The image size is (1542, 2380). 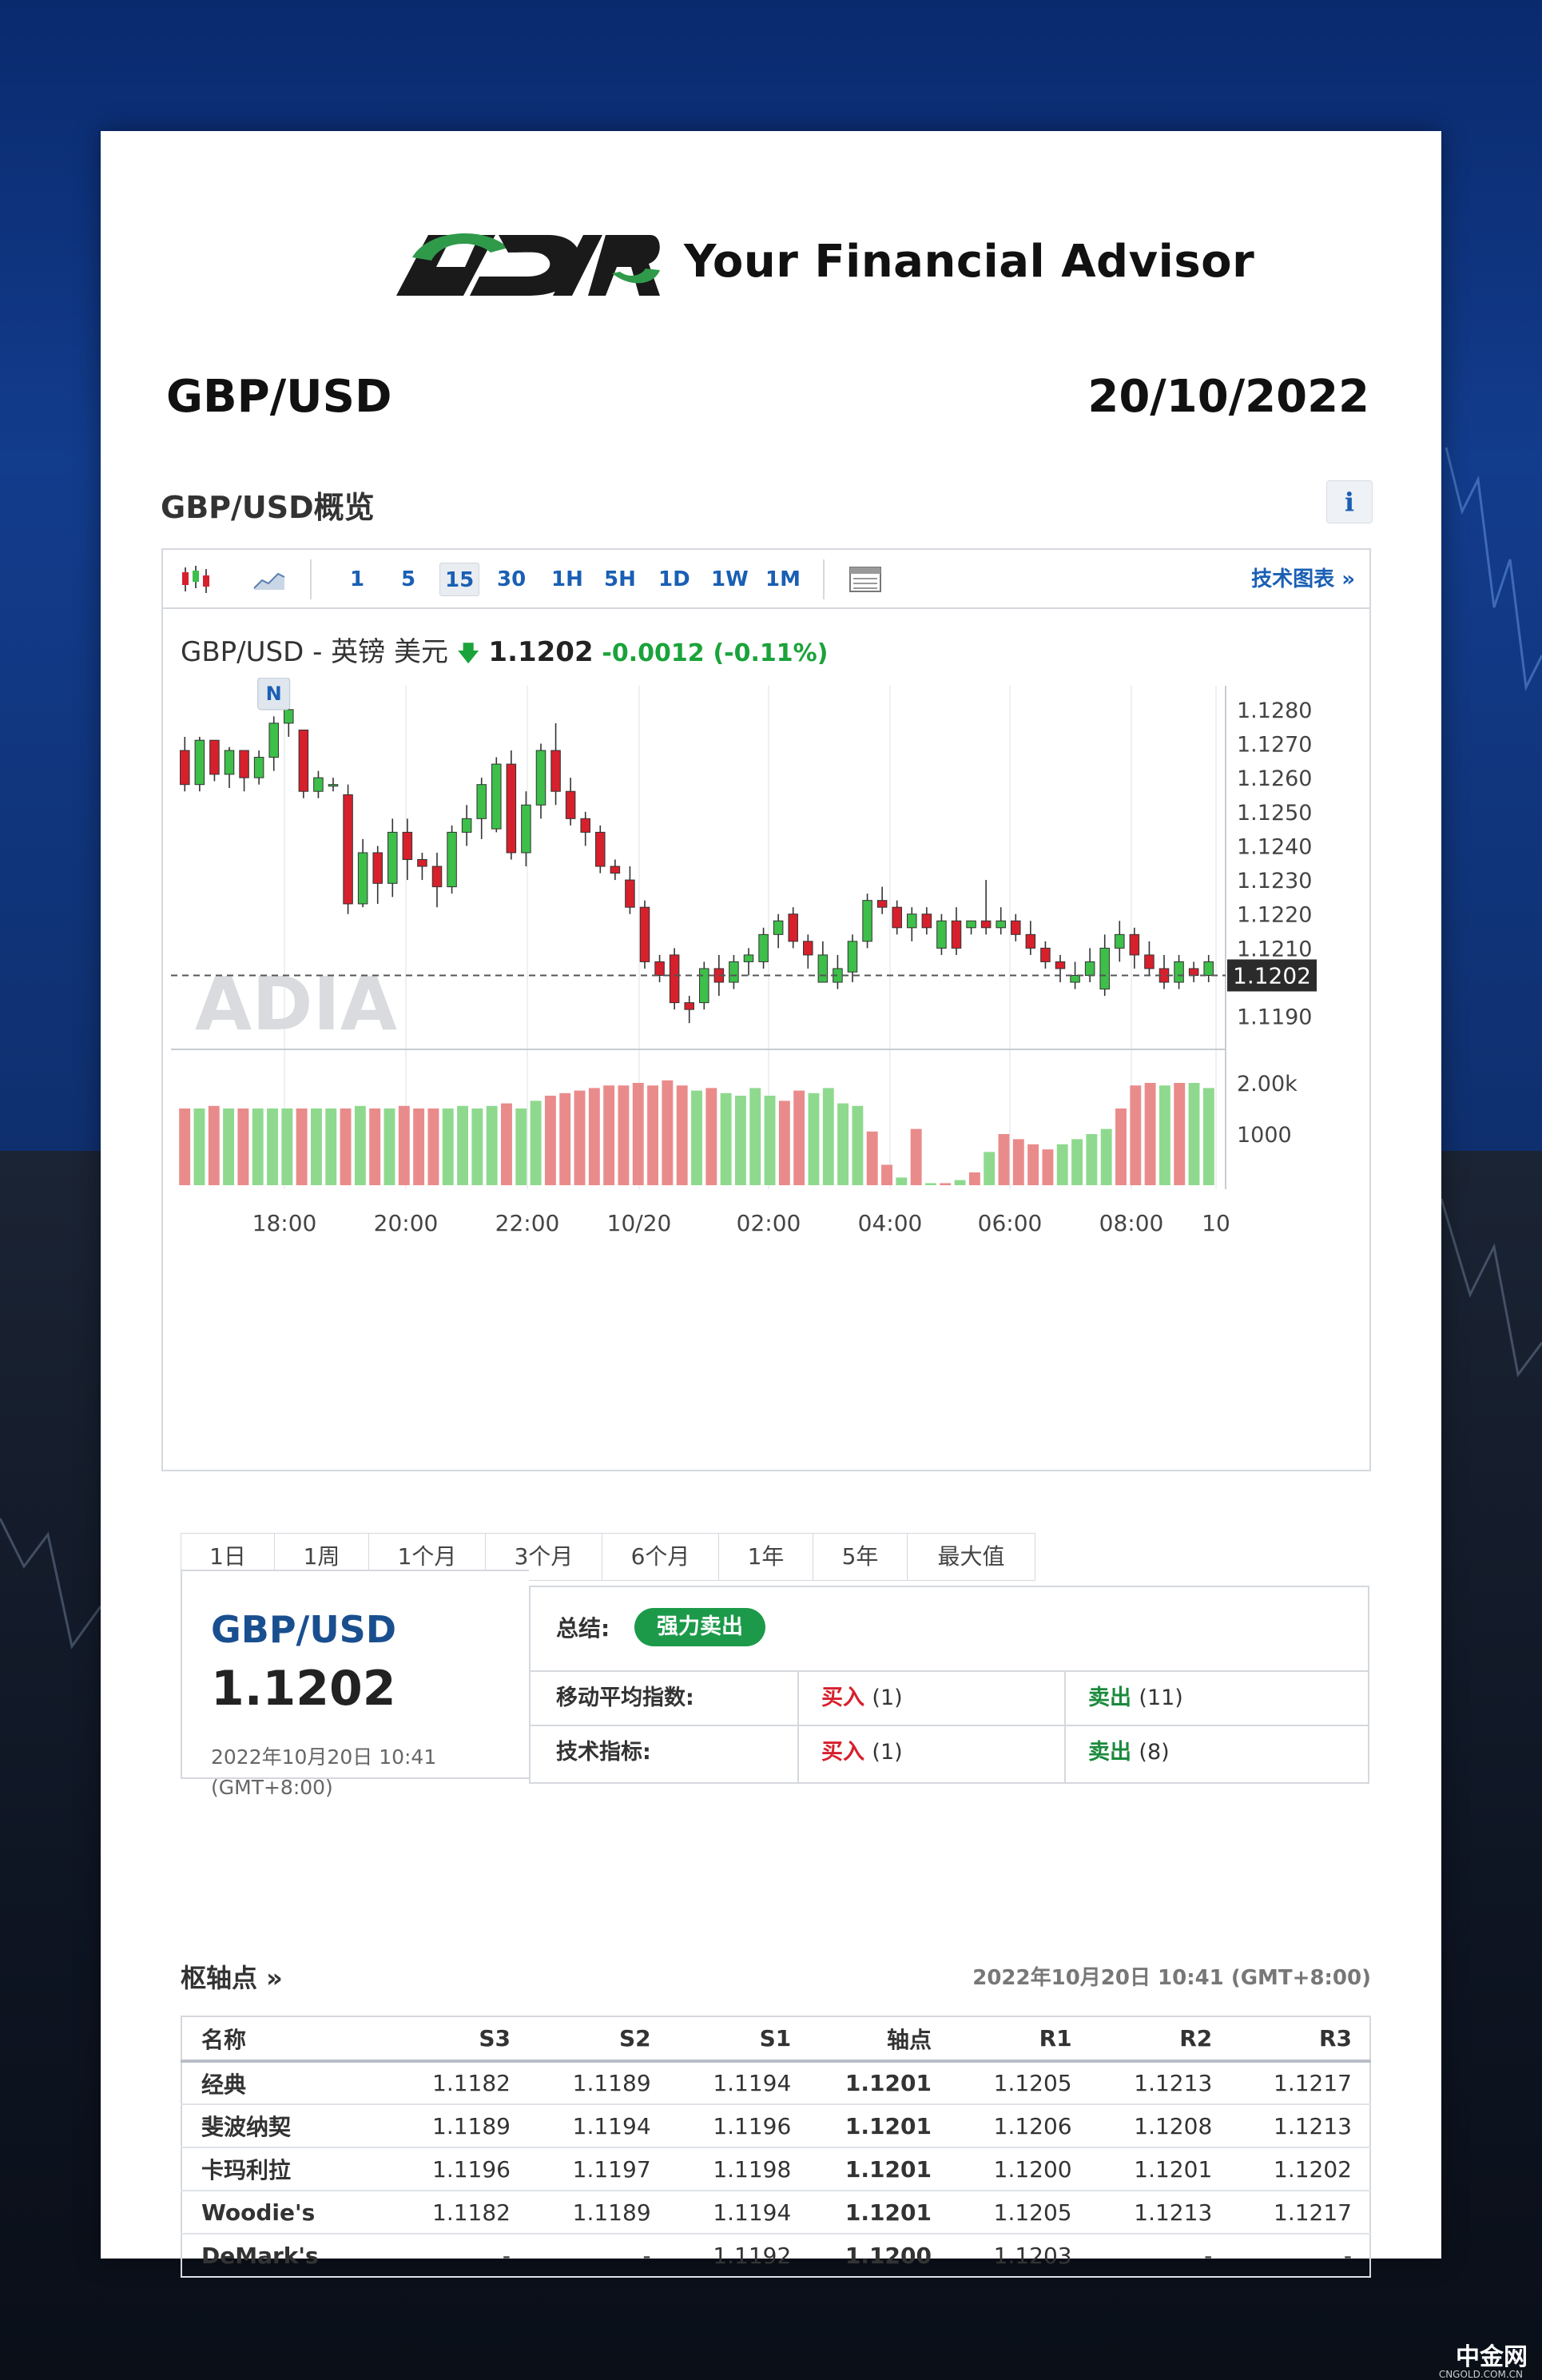 I want to click on pivot-cell: -, so click(x=1300, y=2256).